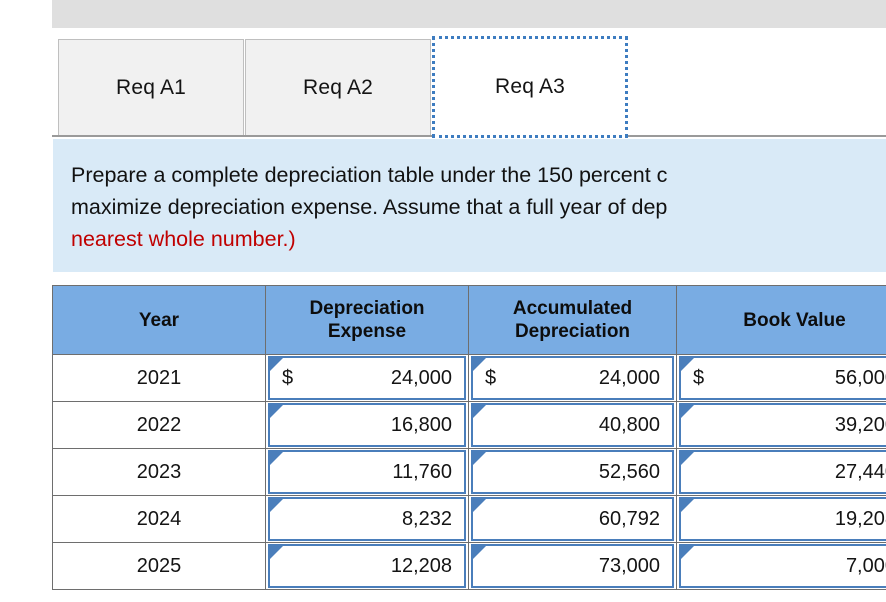  I want to click on cell-accumulated-depreciation: 60,792, so click(572, 519).